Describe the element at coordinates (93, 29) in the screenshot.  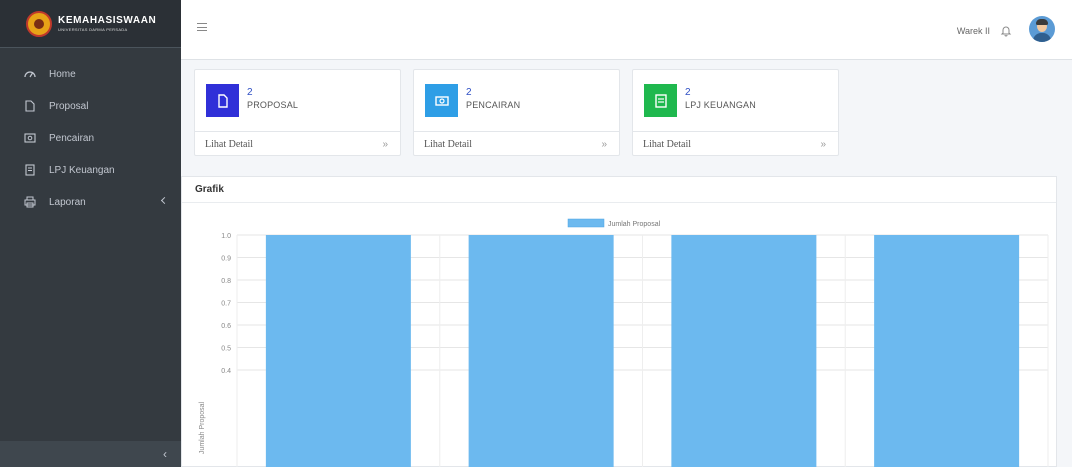
I see `brand-subtitle: UNIVERSITAS DARMA PERSADA` at that location.